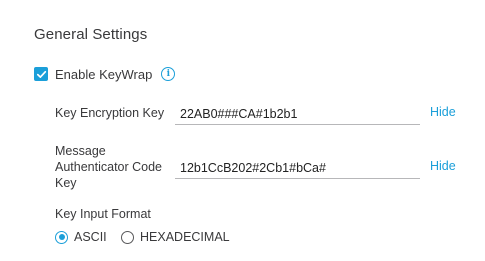 The height and width of the screenshot is (261, 485). What do you see at coordinates (168, 74) in the screenshot?
I see `info-icon: i` at bounding box center [168, 74].